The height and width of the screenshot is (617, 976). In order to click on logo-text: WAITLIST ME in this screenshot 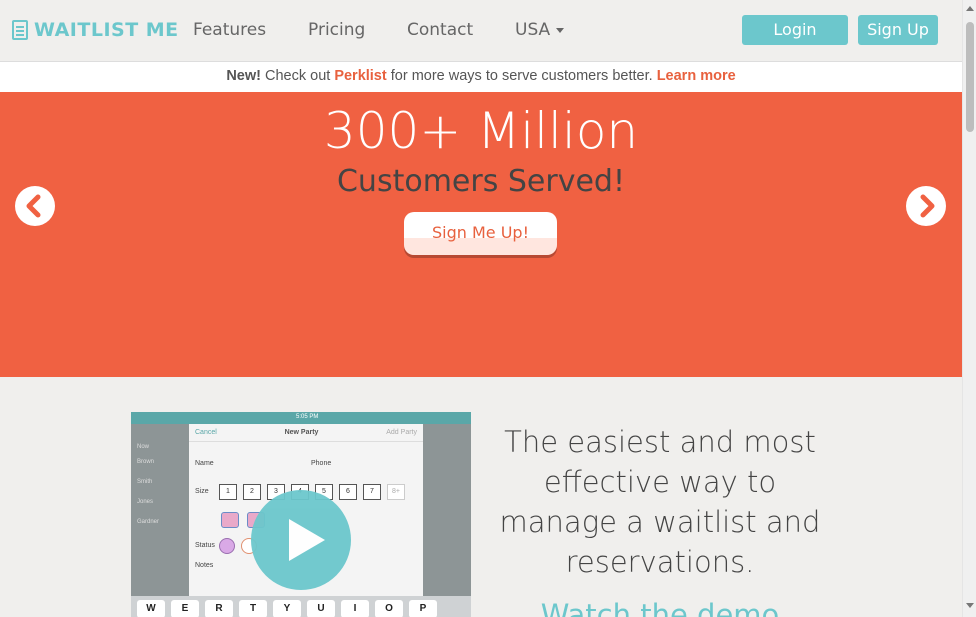, I will do `click(106, 30)`.